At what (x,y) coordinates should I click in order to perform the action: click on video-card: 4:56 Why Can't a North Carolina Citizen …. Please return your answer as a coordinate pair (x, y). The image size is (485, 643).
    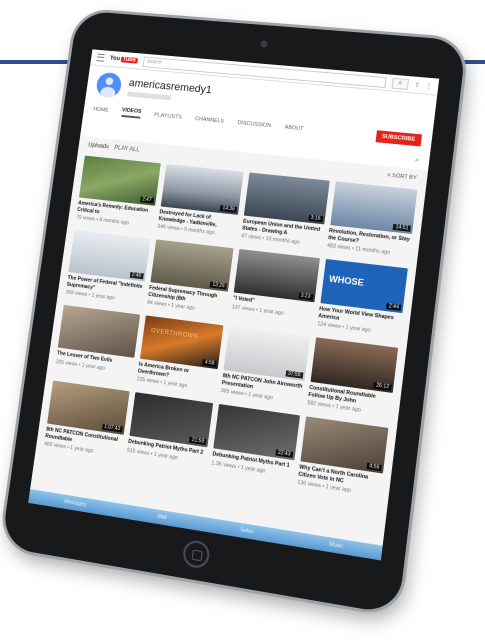
    Looking at the image, I should click on (343, 457).